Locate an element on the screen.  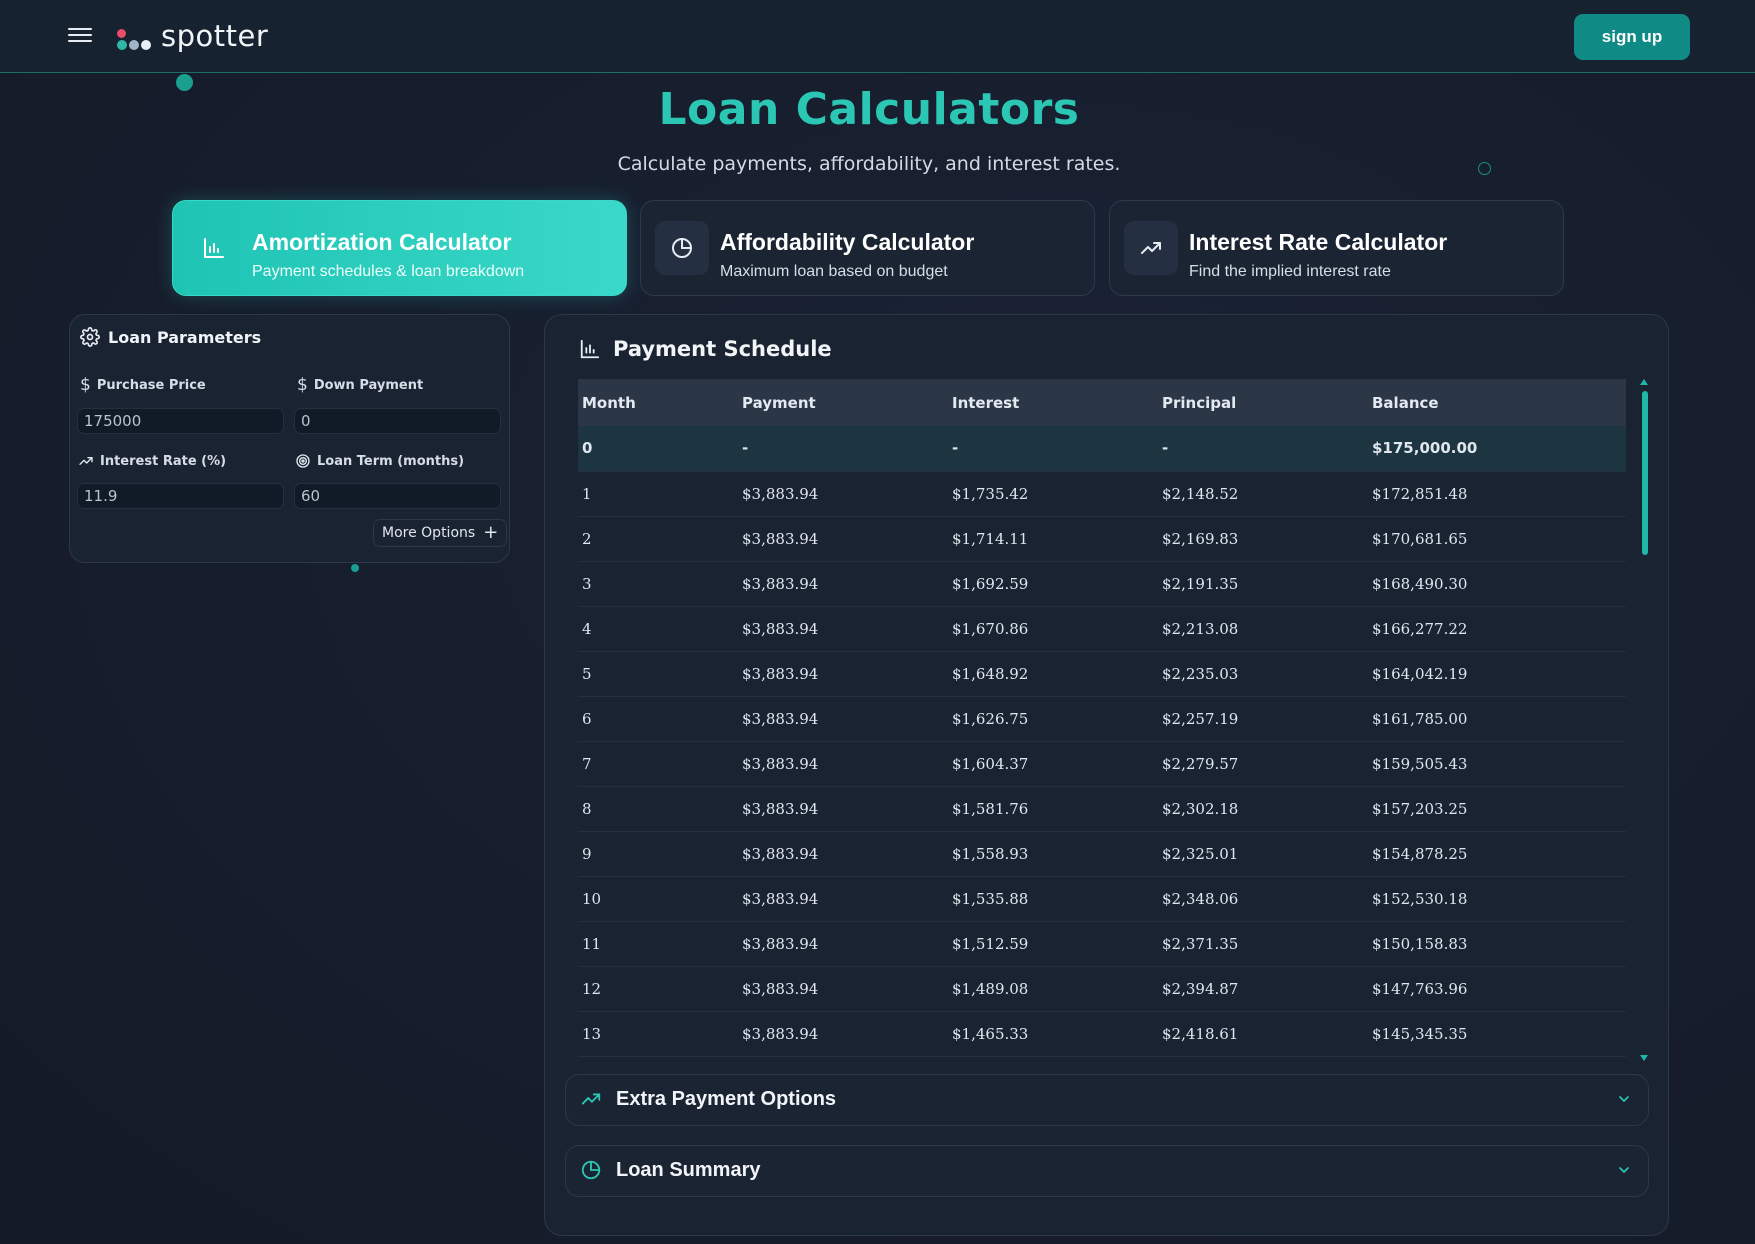
table-row: 10 $3,883.94 $1,535.88 $2,348.06 $152,530.18 is located at coordinates (1102, 899).